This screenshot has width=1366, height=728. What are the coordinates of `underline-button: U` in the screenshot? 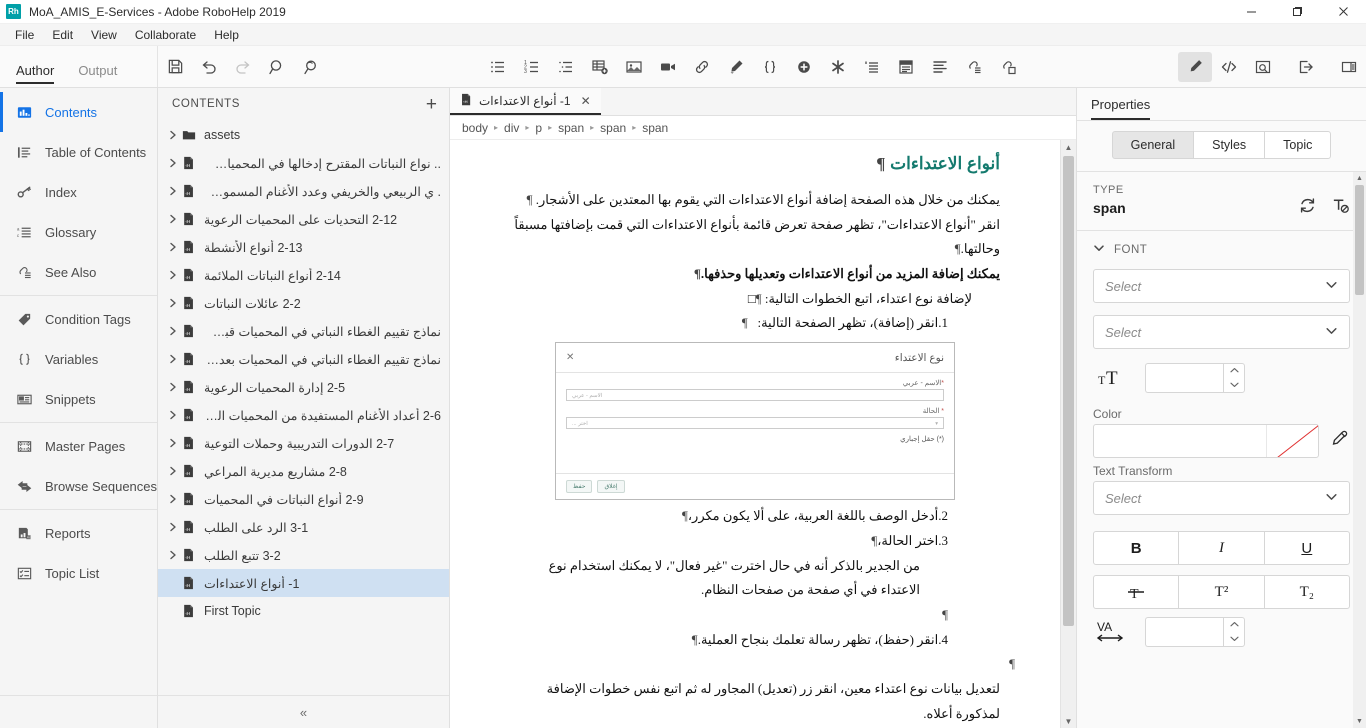 It's located at (1306, 548).